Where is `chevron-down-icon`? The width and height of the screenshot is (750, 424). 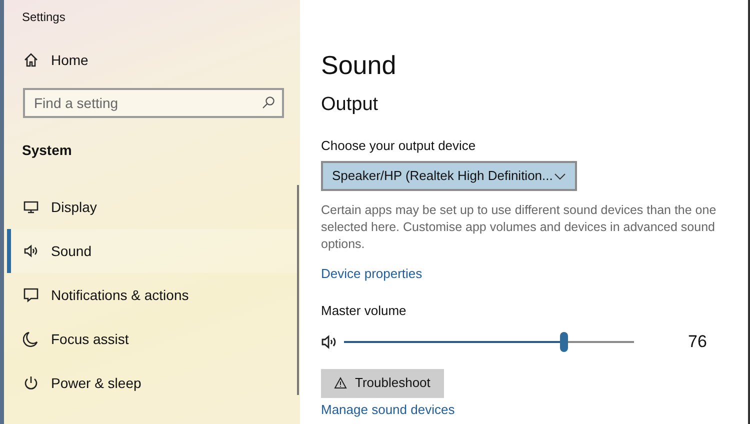
chevron-down-icon is located at coordinates (560, 176).